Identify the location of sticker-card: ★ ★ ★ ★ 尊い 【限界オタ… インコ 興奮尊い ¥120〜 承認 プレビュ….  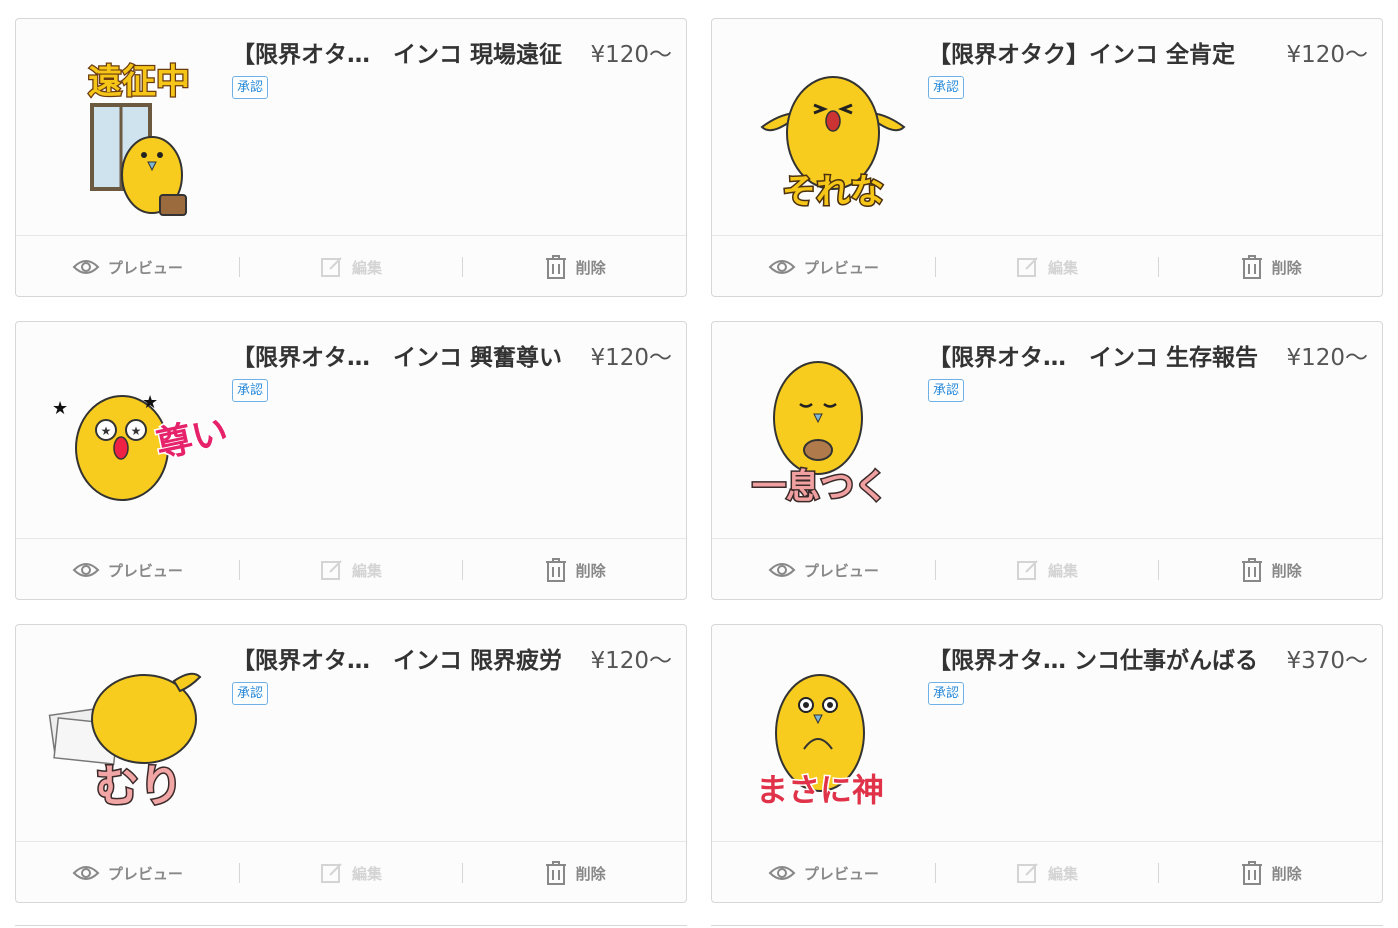
(351, 460).